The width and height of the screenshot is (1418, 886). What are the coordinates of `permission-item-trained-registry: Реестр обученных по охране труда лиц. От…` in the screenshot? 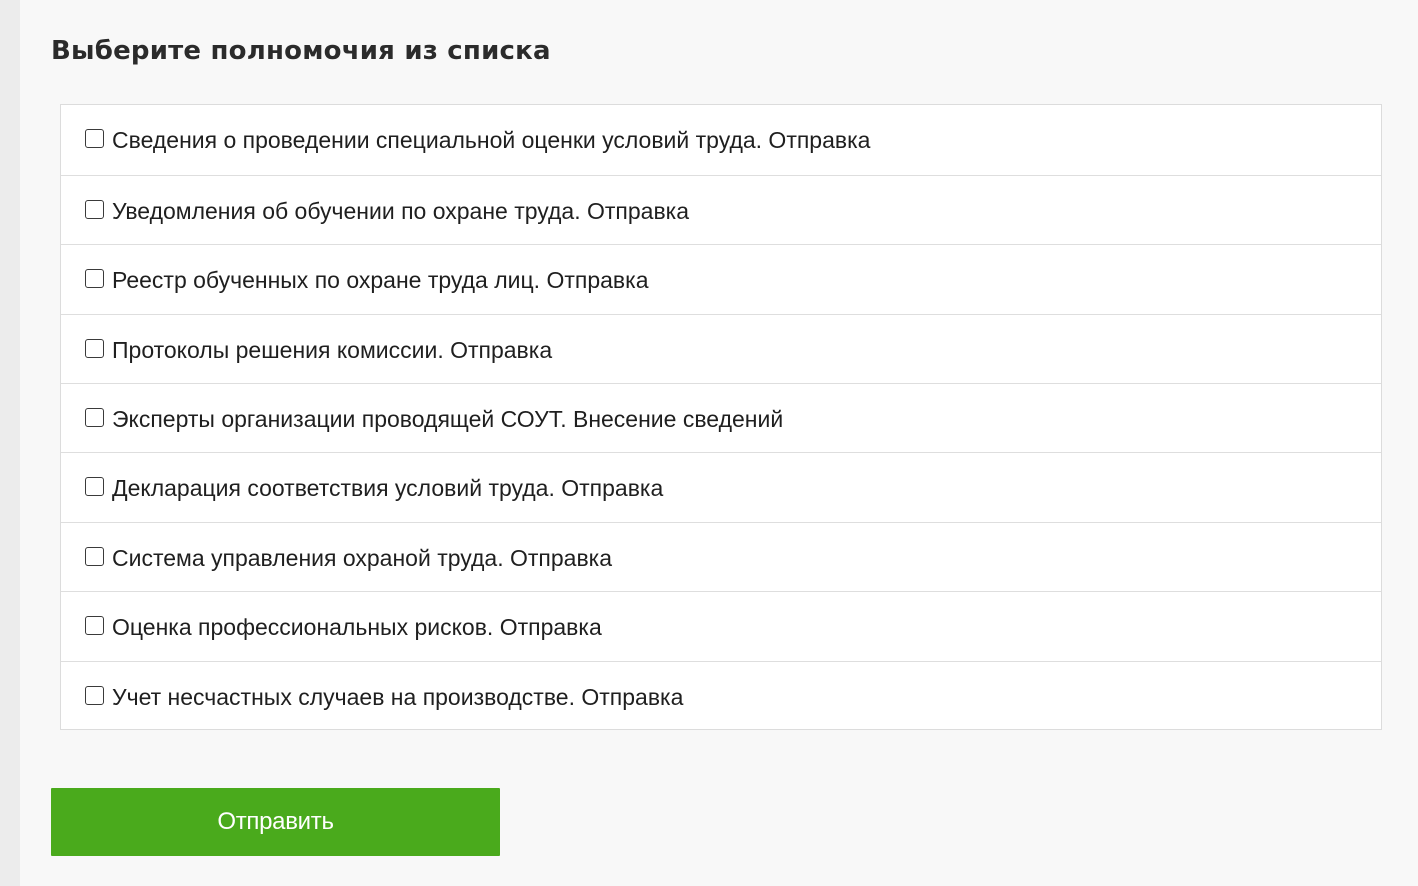 It's located at (721, 280).